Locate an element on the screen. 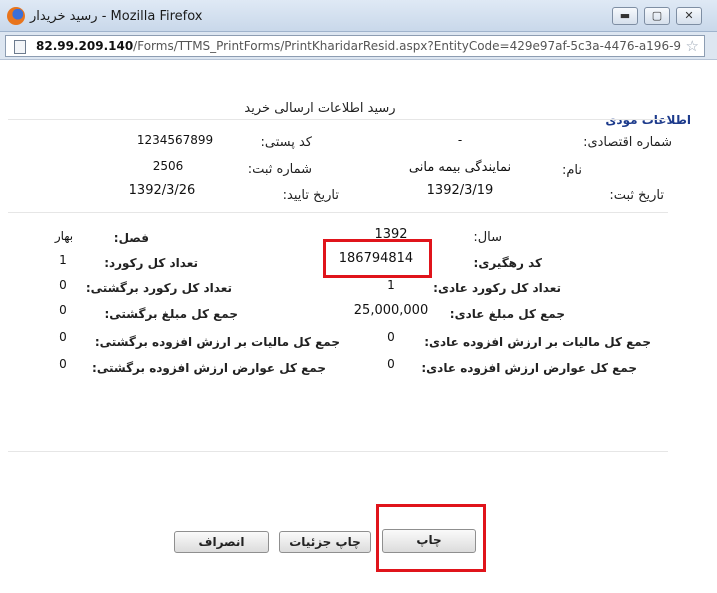 The image size is (717, 593). normal-vat-value: 0 is located at coordinates (391, 337).